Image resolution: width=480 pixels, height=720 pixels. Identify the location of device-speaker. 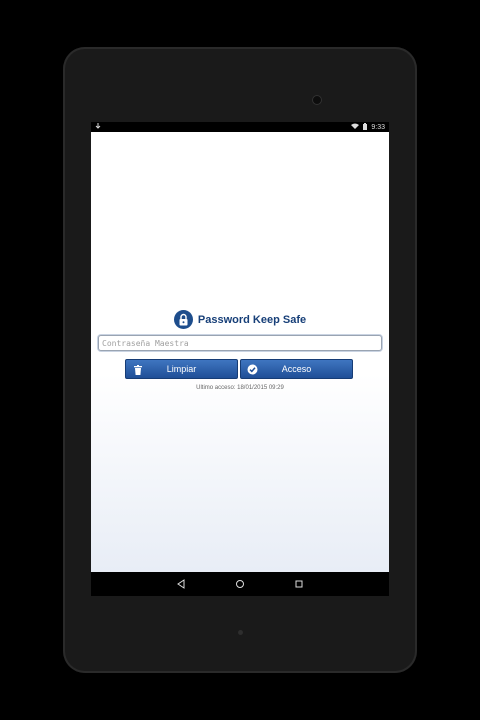
(240, 632).